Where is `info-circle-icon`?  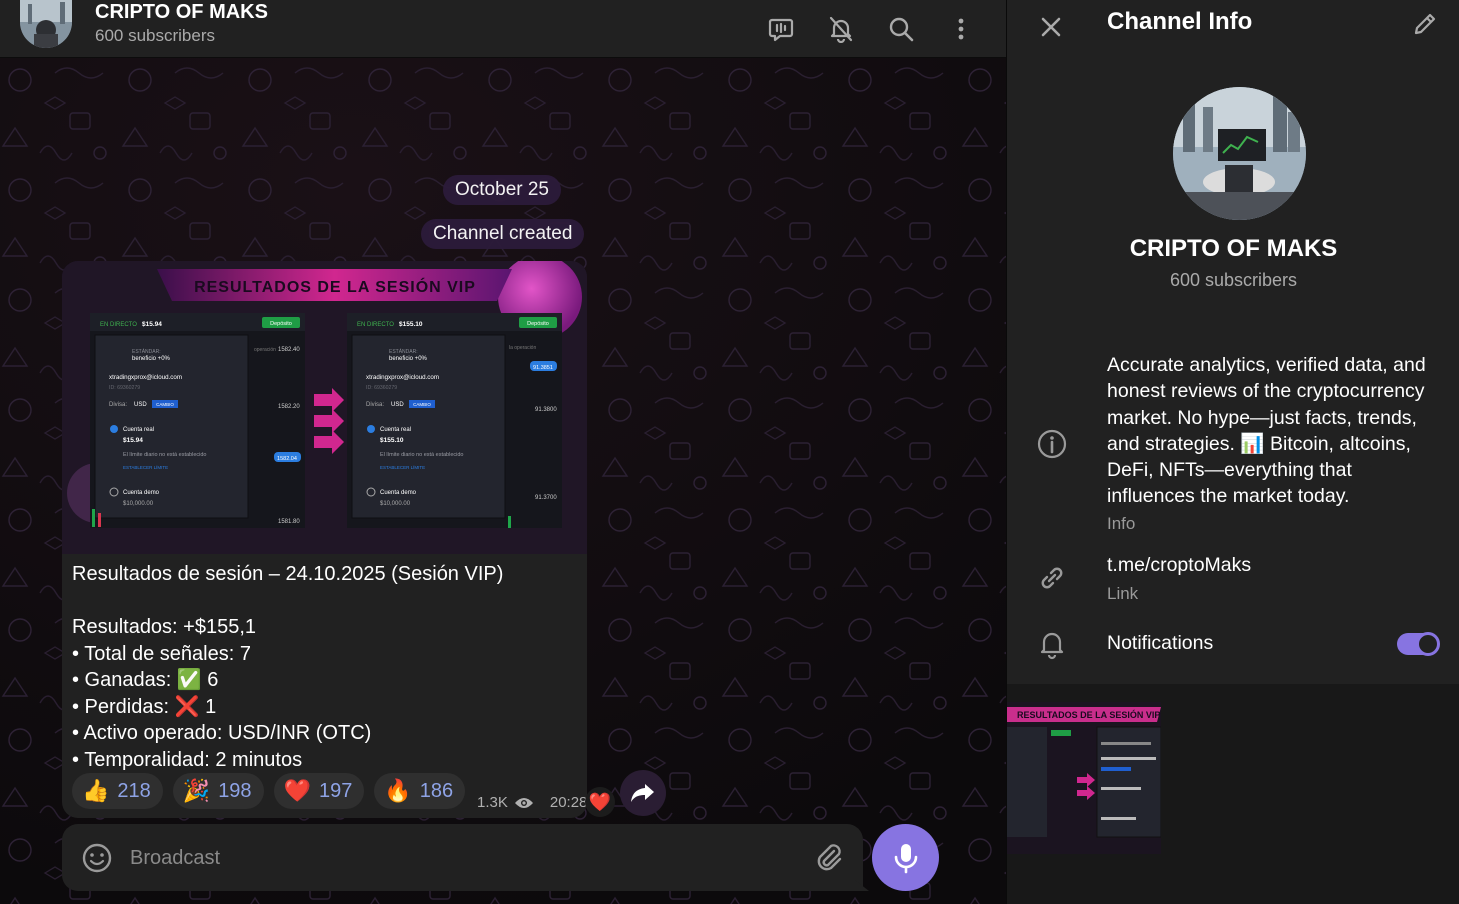
info-circle-icon is located at coordinates (1052, 444).